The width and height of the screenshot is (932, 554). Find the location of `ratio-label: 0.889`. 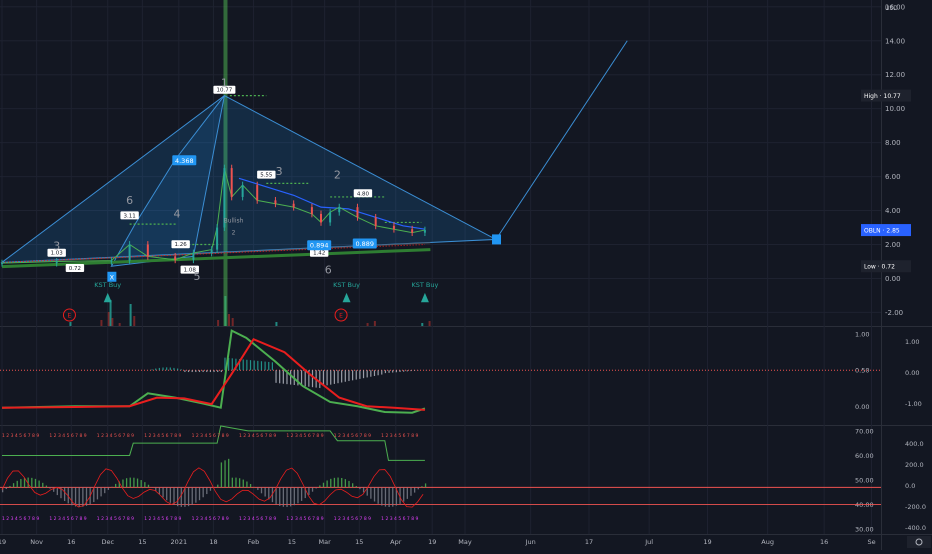

ratio-label: 0.889 is located at coordinates (364, 244).